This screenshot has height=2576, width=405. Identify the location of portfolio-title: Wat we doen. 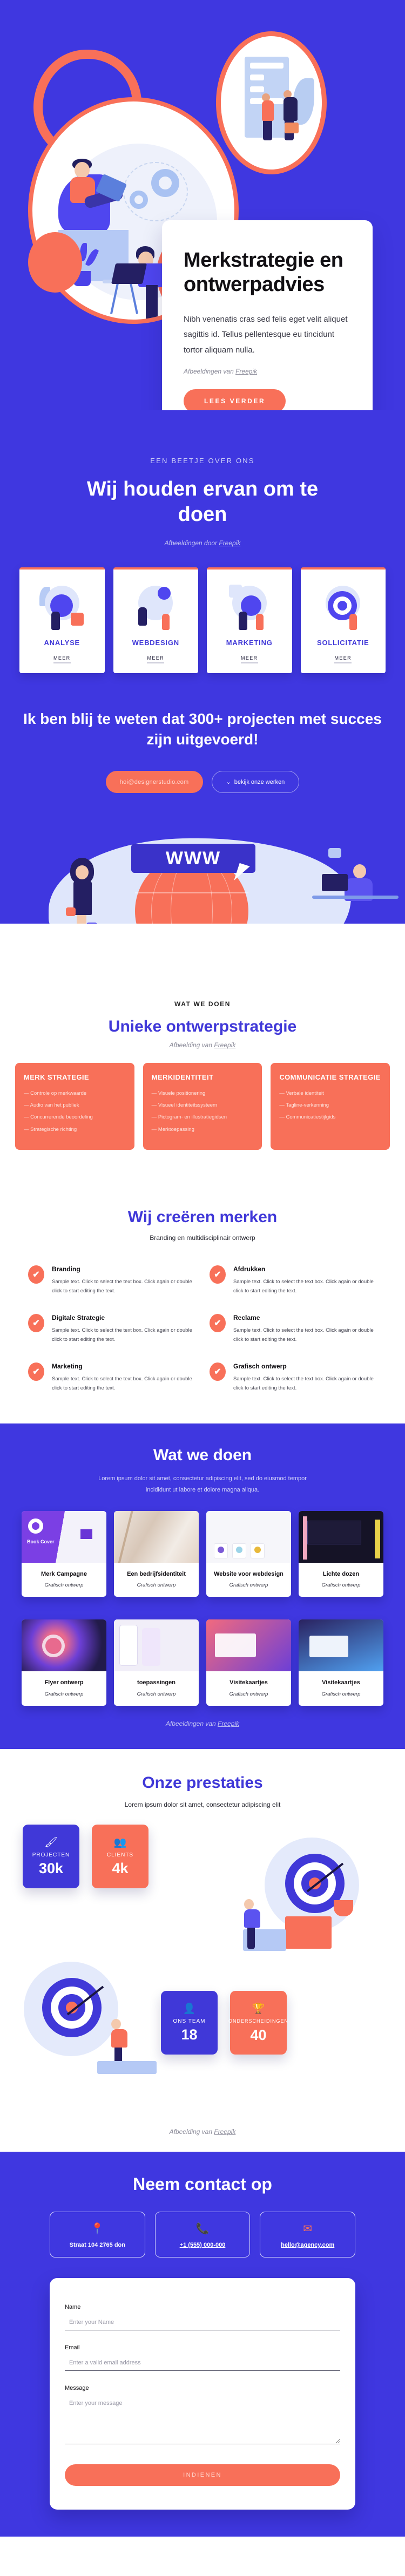
(202, 1455).